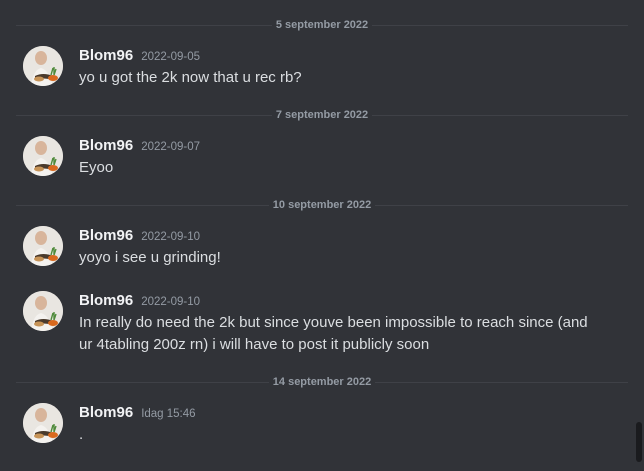  Describe the element at coordinates (168, 414) in the screenshot. I see `message-timestamp: Idag 15:46` at that location.